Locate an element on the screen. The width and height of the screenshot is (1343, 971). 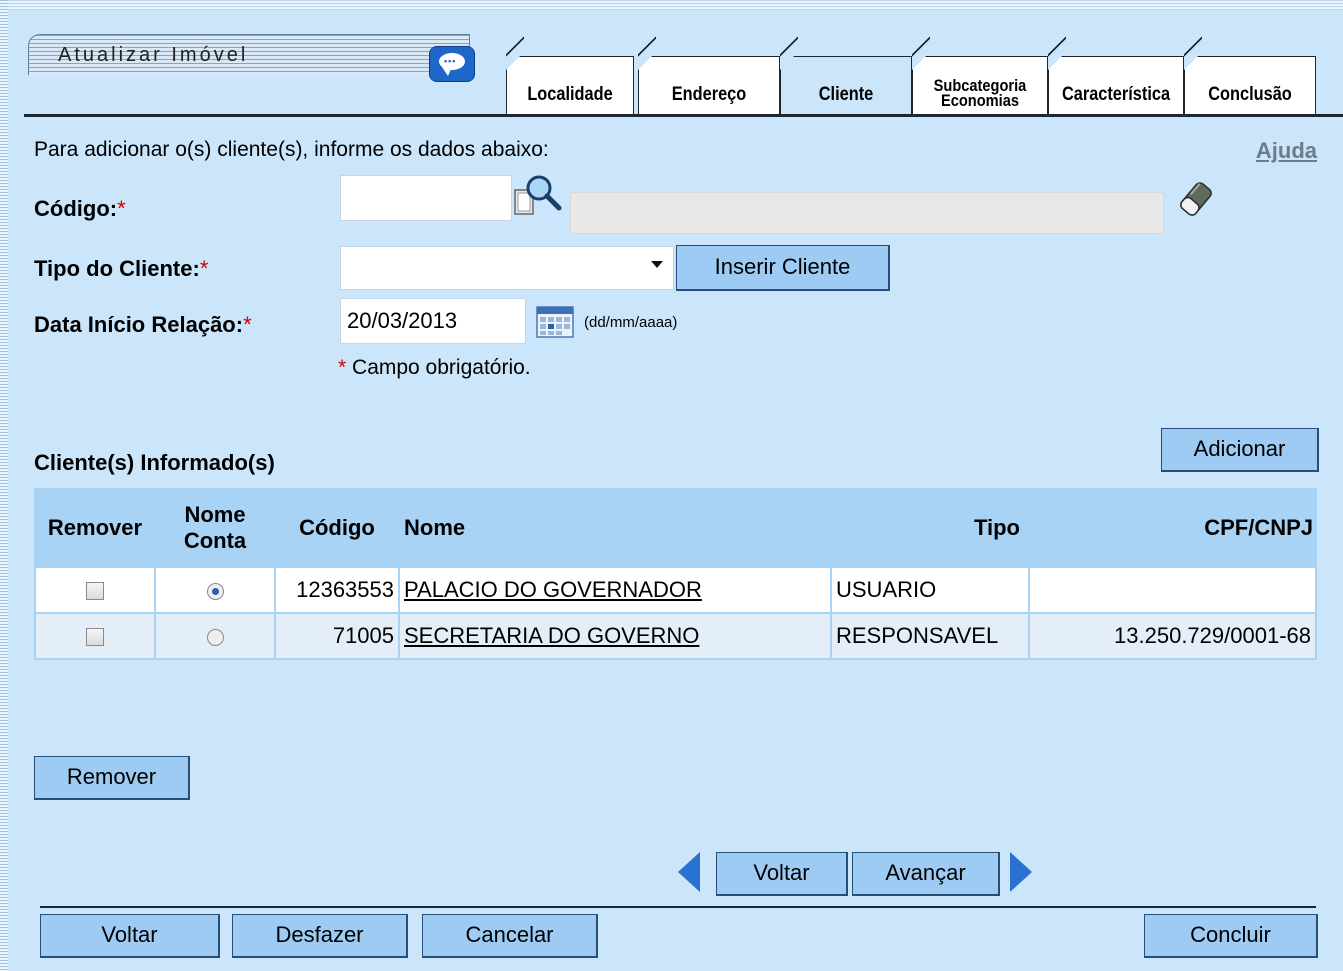
tab-label: Cliente is located at coordinates (846, 94).